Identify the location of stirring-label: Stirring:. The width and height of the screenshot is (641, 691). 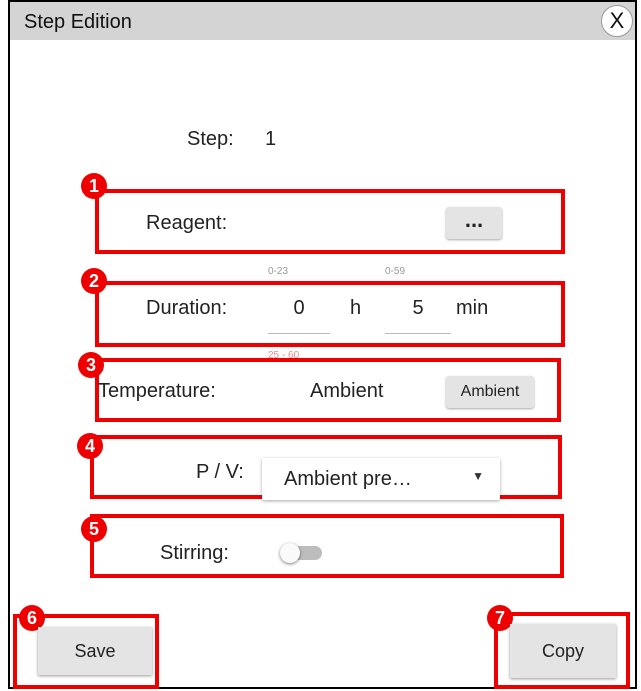
(194, 553).